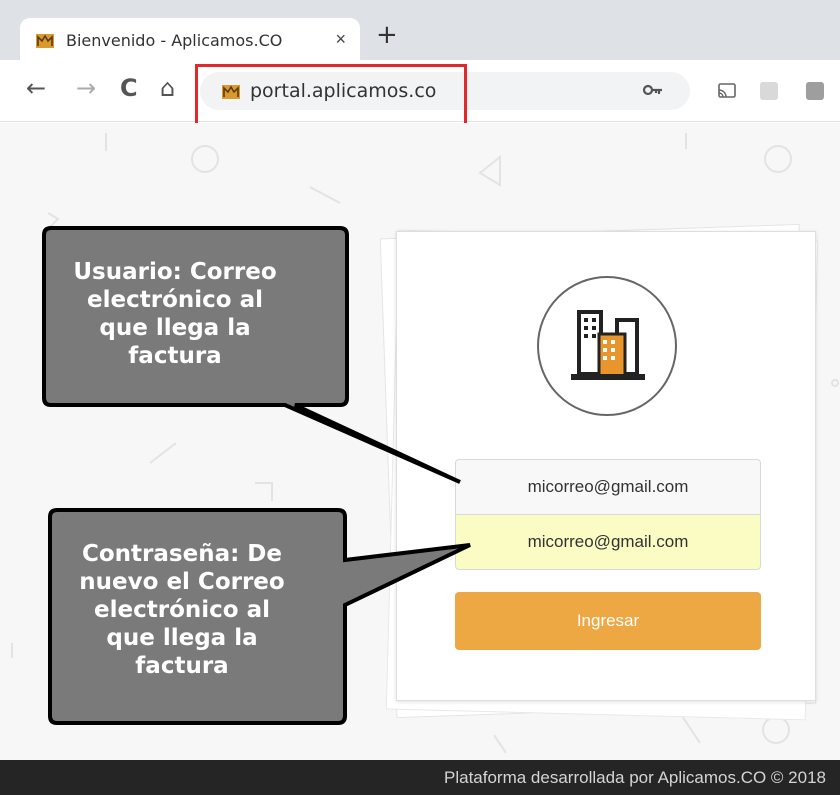 Image resolution: width=840 pixels, height=795 pixels. I want to click on browser-tab: Bienvenido - Aplicamos.CO ×, so click(190, 40).